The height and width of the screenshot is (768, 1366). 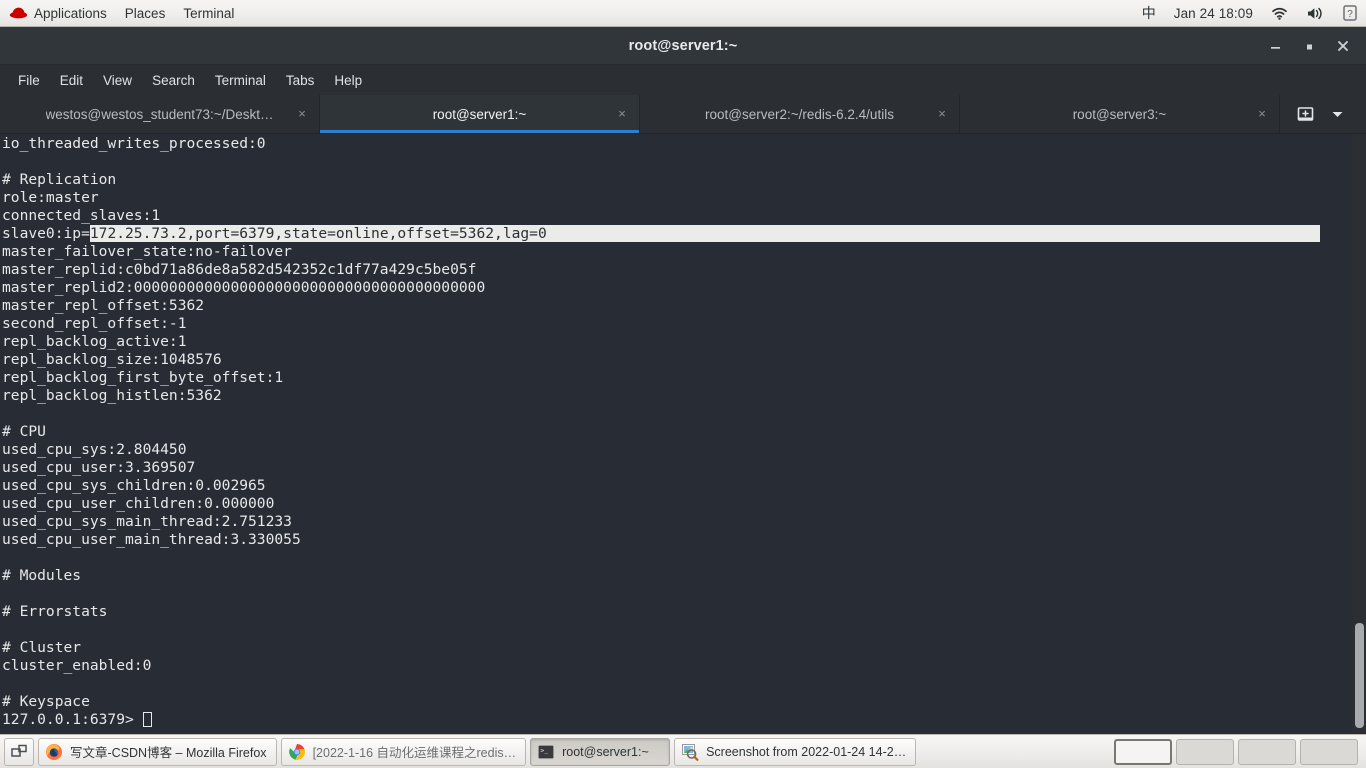 I want to click on close-button, so click(x=1343, y=46).